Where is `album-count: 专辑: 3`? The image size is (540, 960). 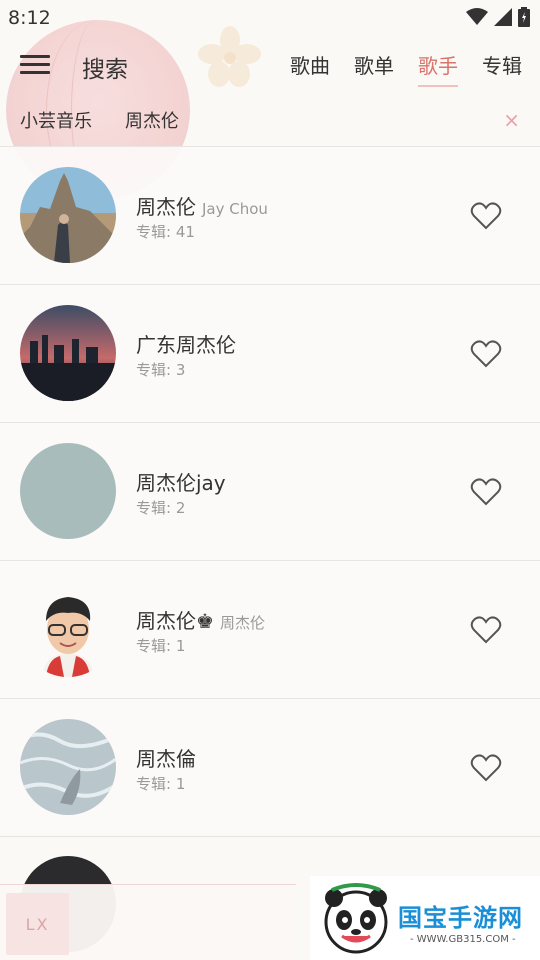
album-count: 专辑: 3 is located at coordinates (161, 370).